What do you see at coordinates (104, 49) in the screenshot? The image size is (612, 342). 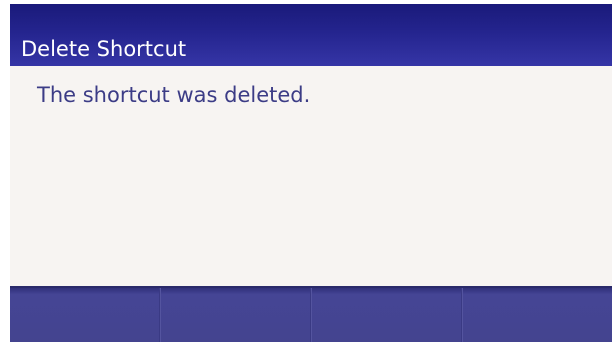 I see `screen-title: Delete Shortcut` at bounding box center [104, 49].